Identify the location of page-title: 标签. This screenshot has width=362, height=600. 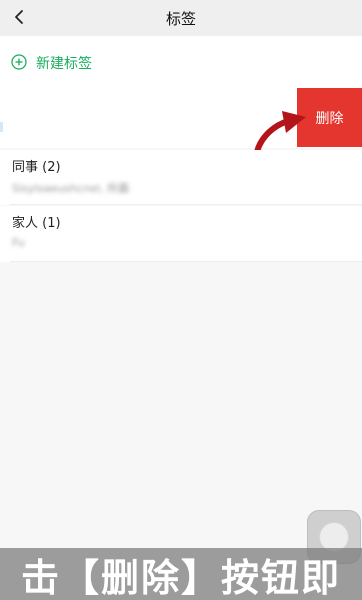
(180, 18).